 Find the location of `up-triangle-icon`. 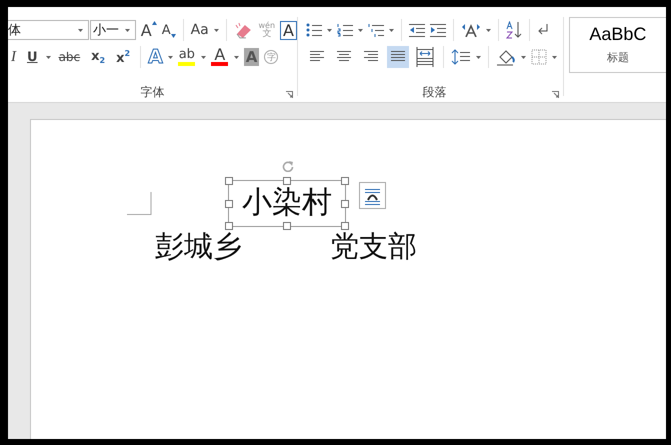

up-triangle-icon is located at coordinates (154, 22).